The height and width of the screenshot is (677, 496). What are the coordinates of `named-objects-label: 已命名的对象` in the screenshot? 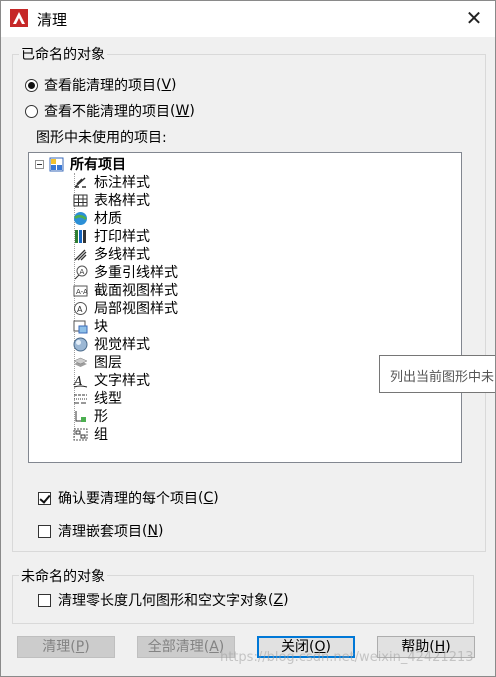 It's located at (63, 54).